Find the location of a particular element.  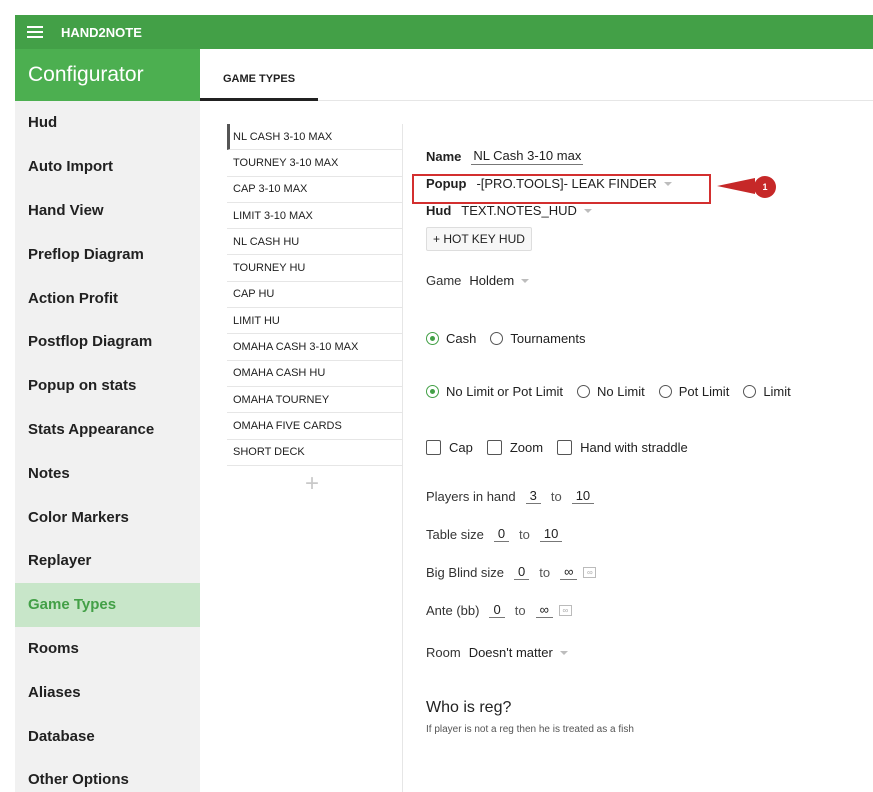

flags-checkbox-group: Cap Zoom Hand with straddle is located at coordinates (564, 447).